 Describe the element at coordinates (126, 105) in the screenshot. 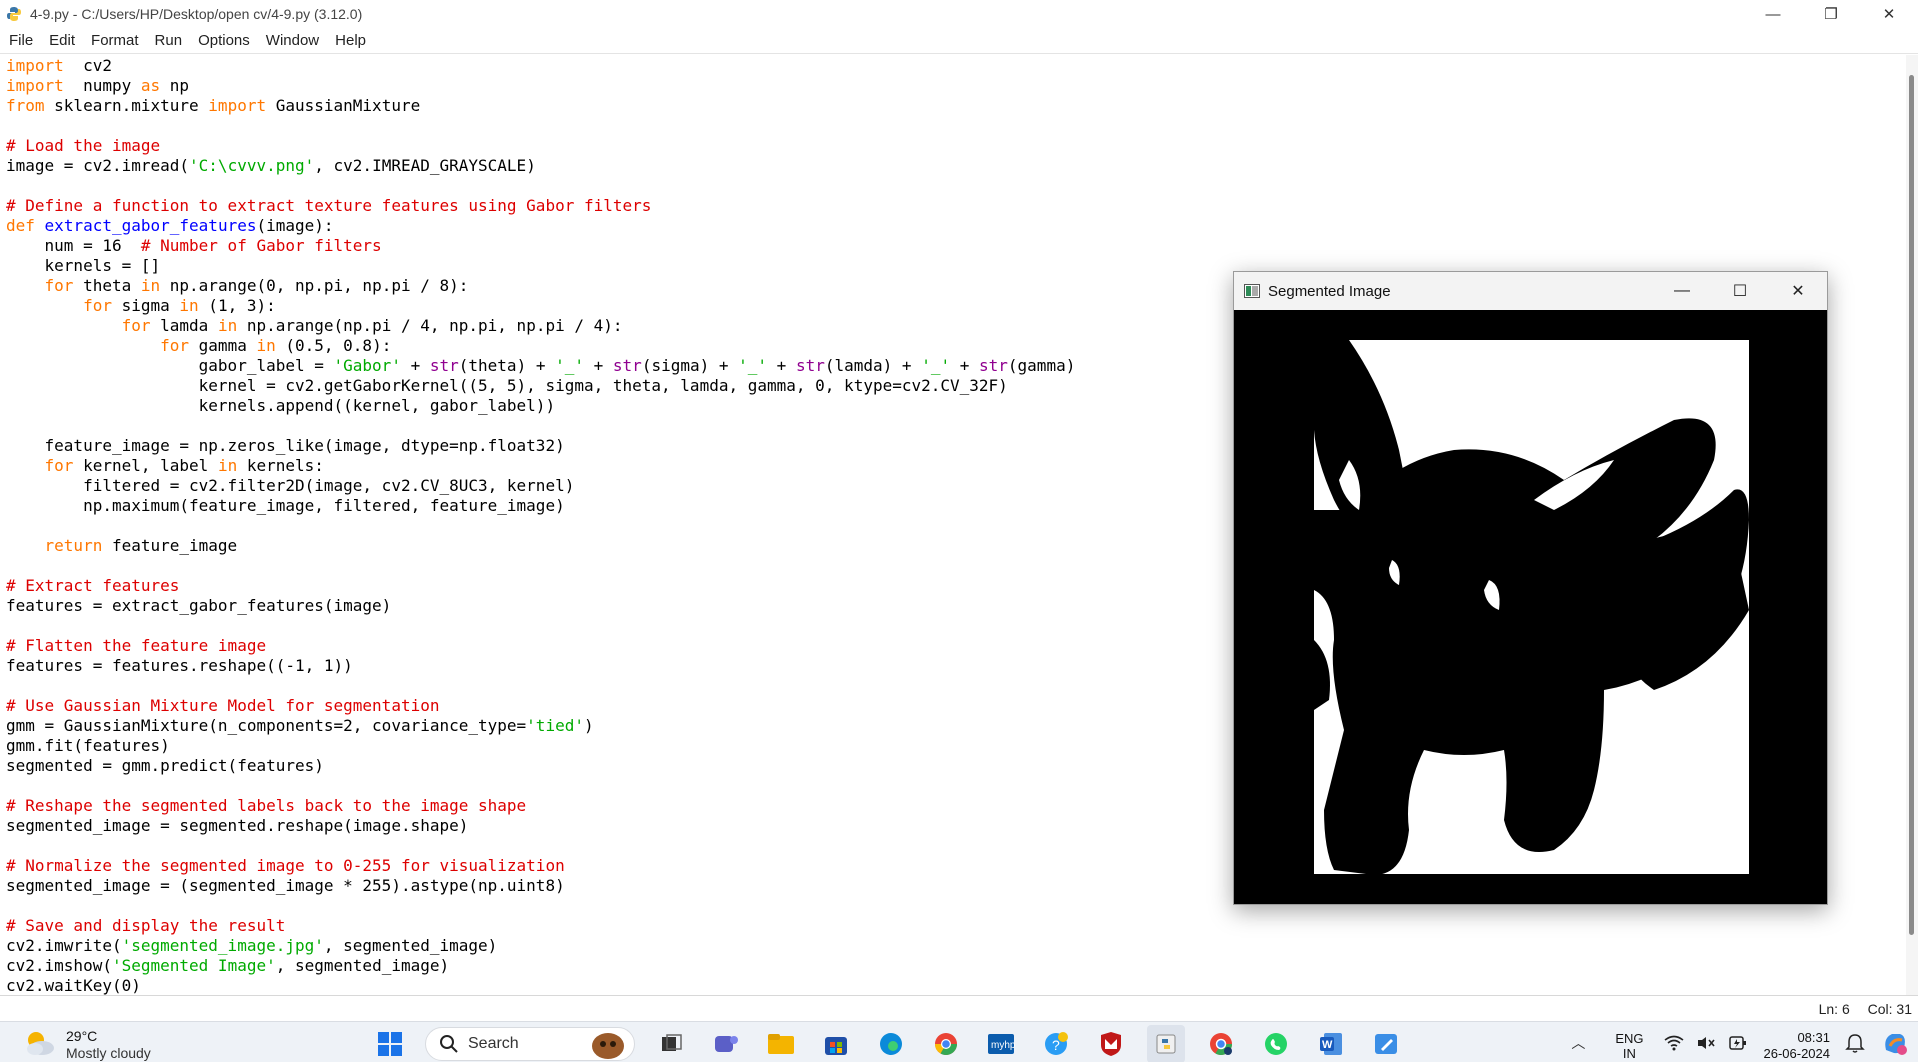

I see `code-token: sklearn.mixture` at that location.